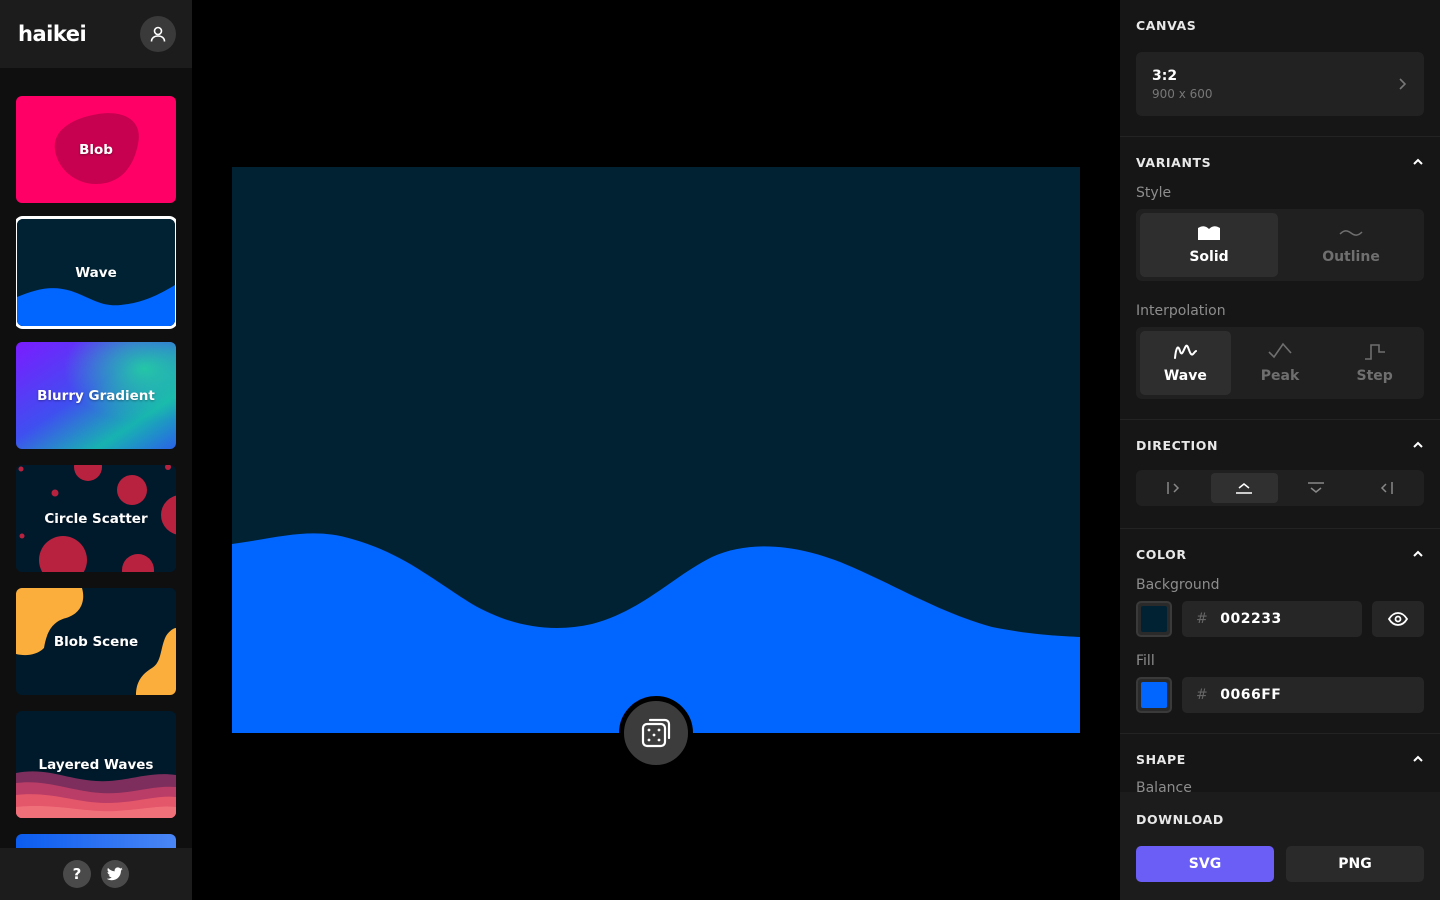 The image size is (1440, 900). I want to click on download-svg-button: SVG, so click(1205, 864).